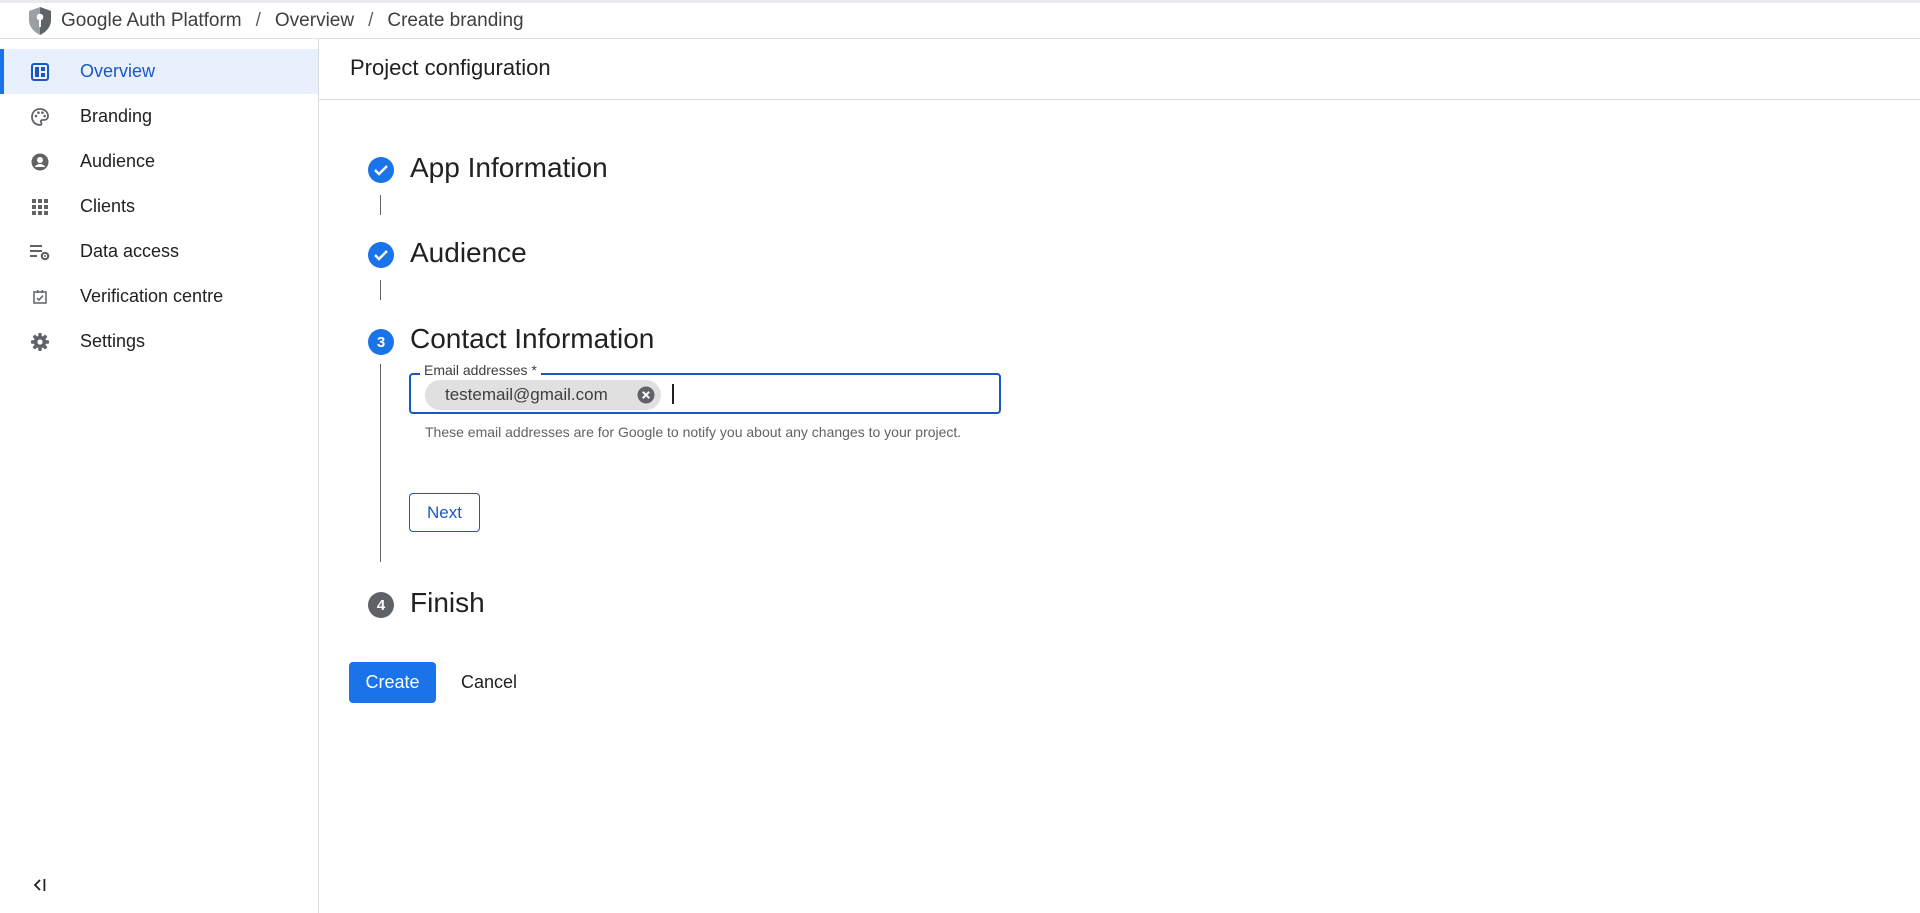 The image size is (1920, 913). What do you see at coordinates (381, 342) in the screenshot?
I see `step-number-badge: 3` at bounding box center [381, 342].